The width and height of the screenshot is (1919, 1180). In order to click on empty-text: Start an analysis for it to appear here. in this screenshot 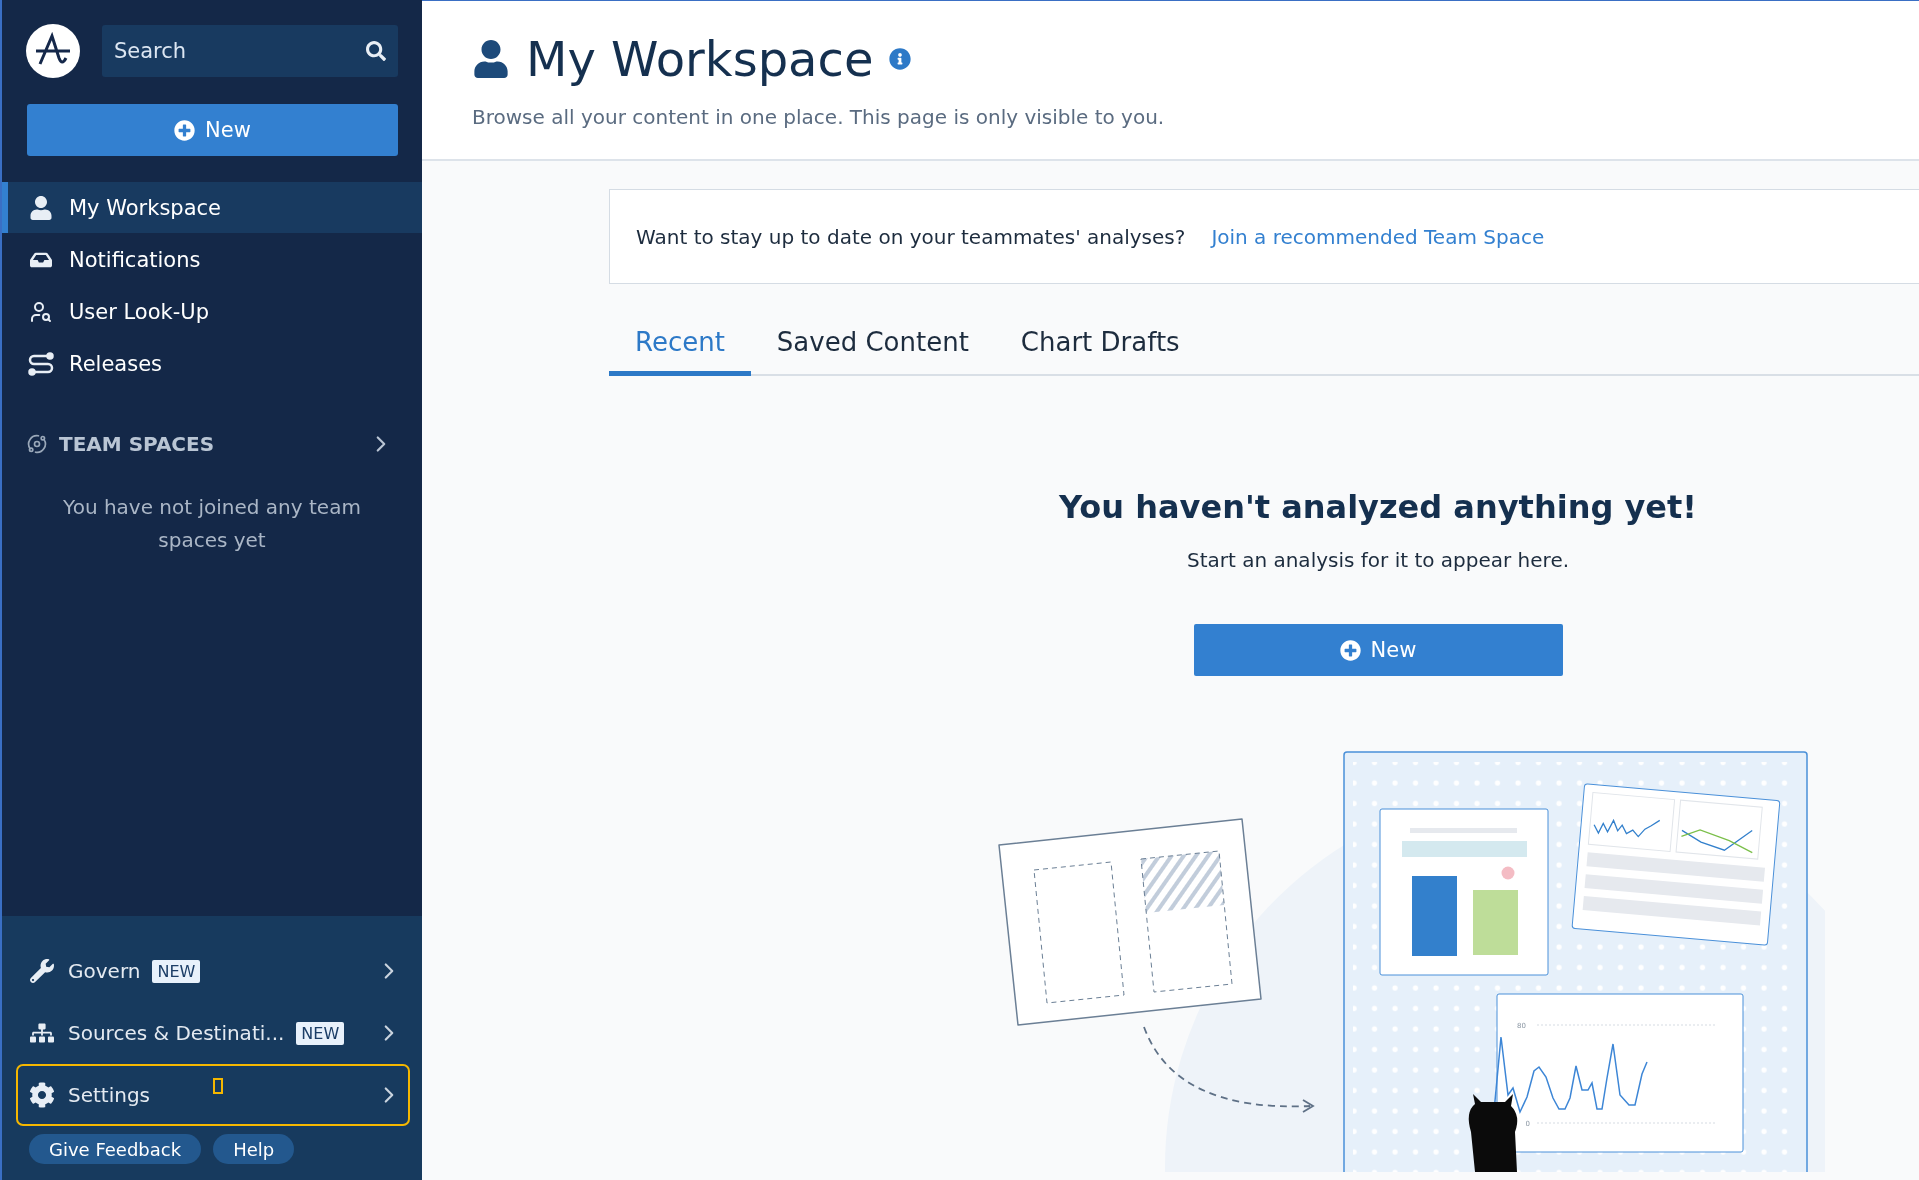, I will do `click(1378, 560)`.